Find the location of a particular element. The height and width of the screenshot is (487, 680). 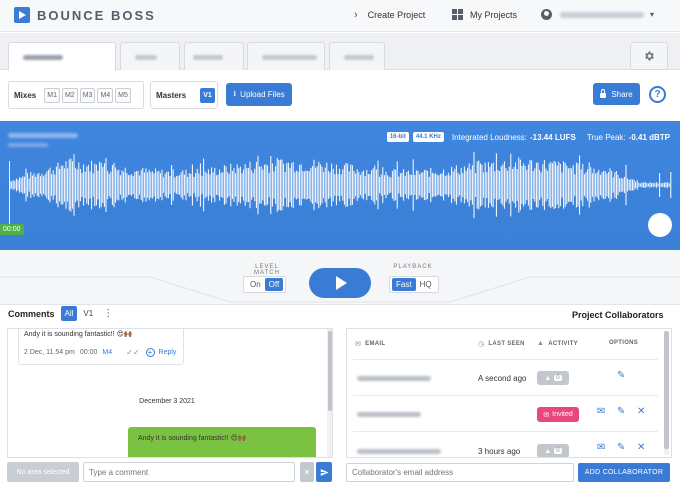

upload-files-label: Upload Files is located at coordinates (262, 94).